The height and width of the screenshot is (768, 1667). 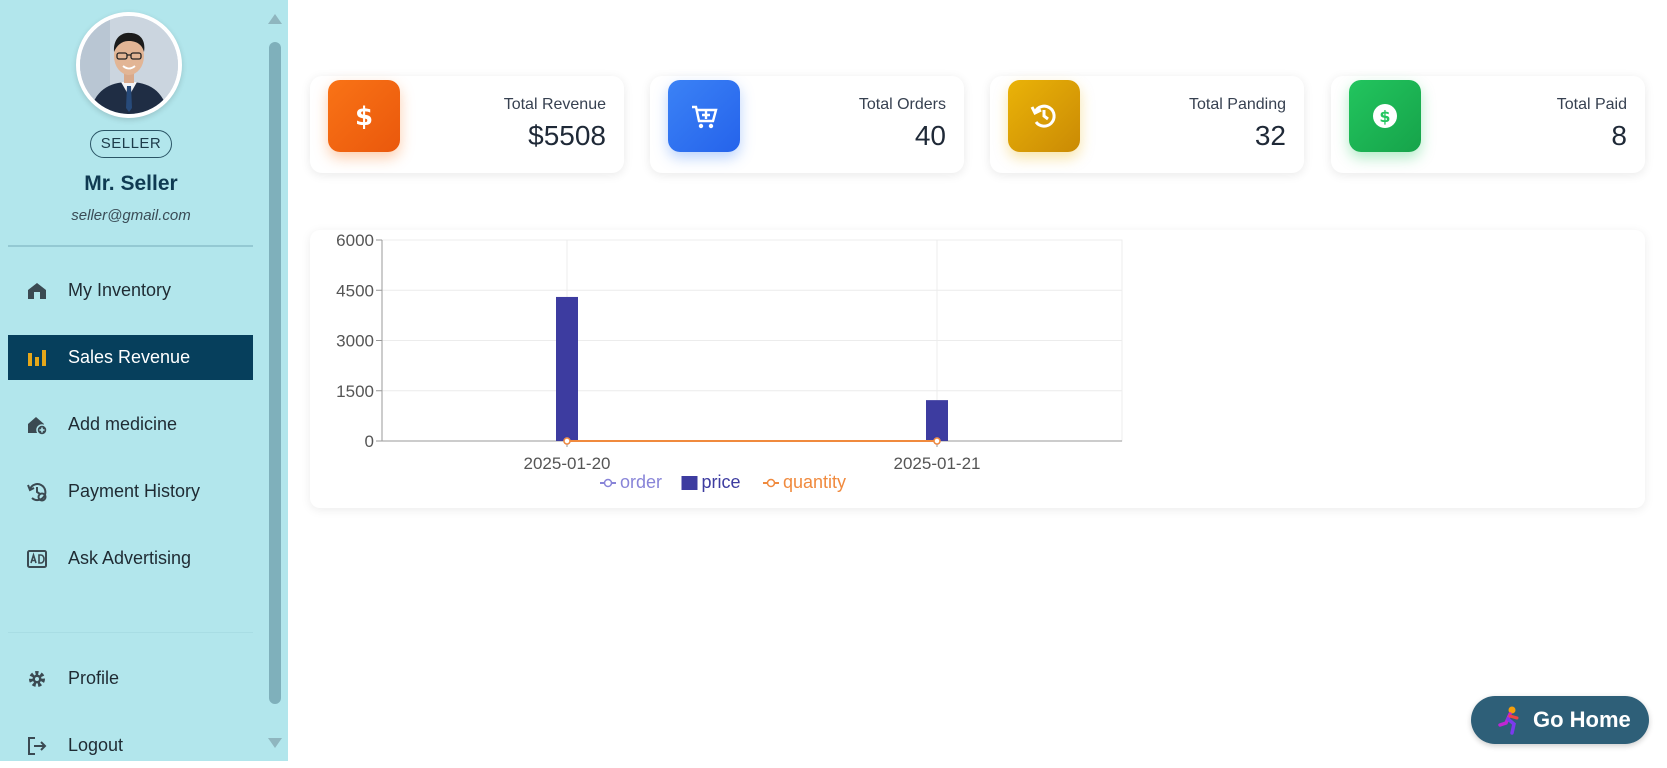 What do you see at coordinates (130, 632) in the screenshot?
I see `sidebar-bottom-divider` at bounding box center [130, 632].